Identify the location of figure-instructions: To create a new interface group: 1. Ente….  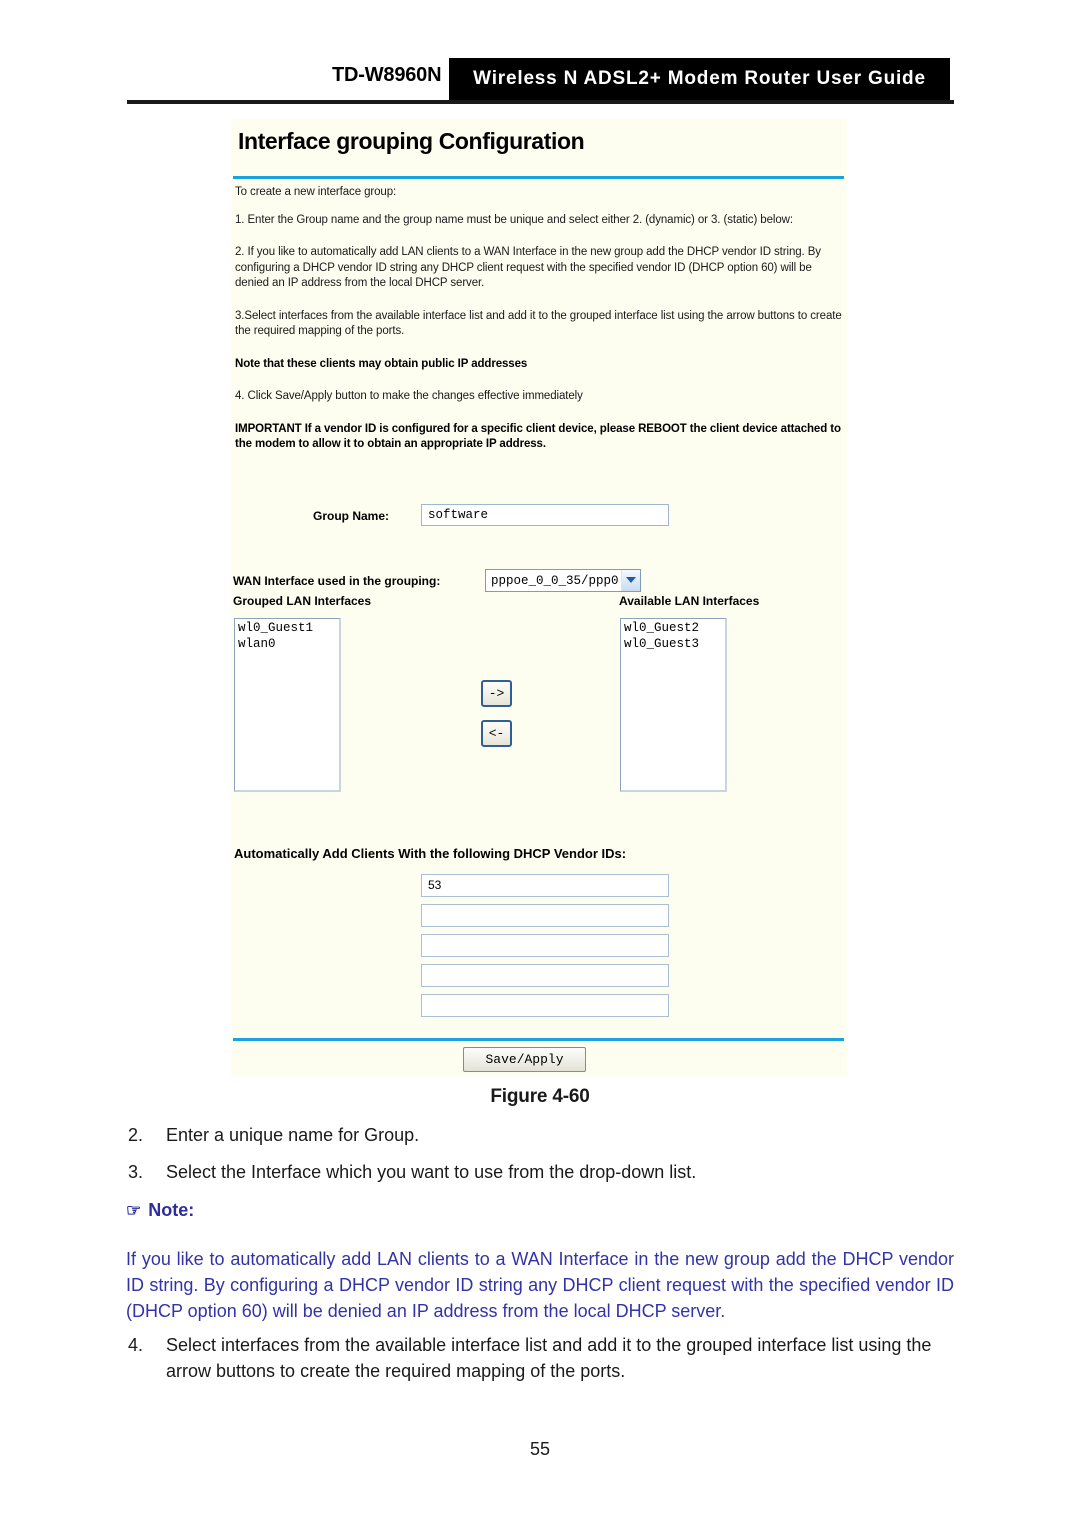
(539, 319).